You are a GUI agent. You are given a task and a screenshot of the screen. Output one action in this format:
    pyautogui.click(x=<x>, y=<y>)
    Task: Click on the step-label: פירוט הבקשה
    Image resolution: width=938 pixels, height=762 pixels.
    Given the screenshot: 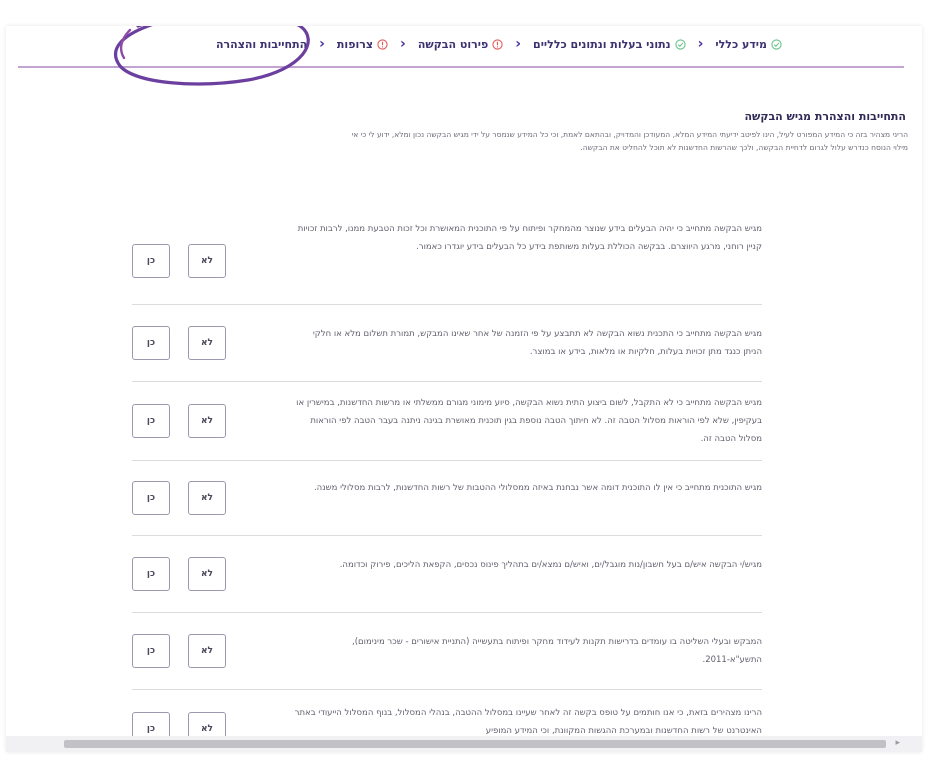 What is the action you would take?
    pyautogui.click(x=453, y=44)
    